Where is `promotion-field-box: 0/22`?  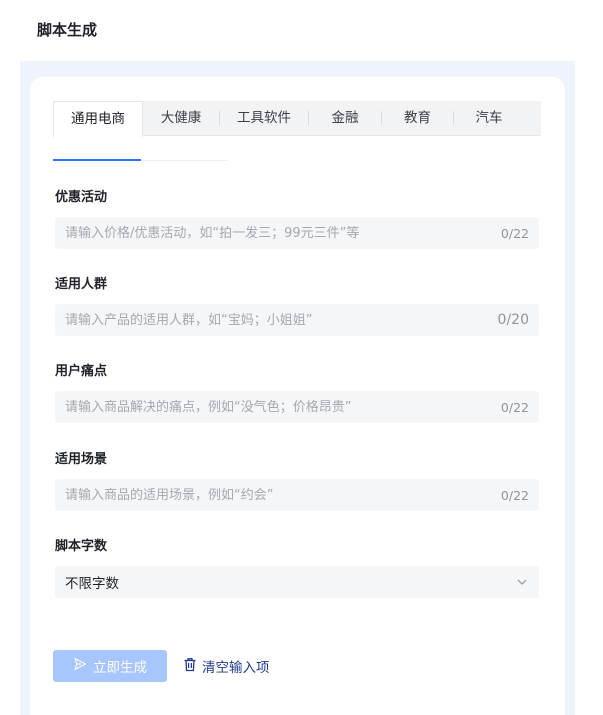 promotion-field-box: 0/22 is located at coordinates (297, 233).